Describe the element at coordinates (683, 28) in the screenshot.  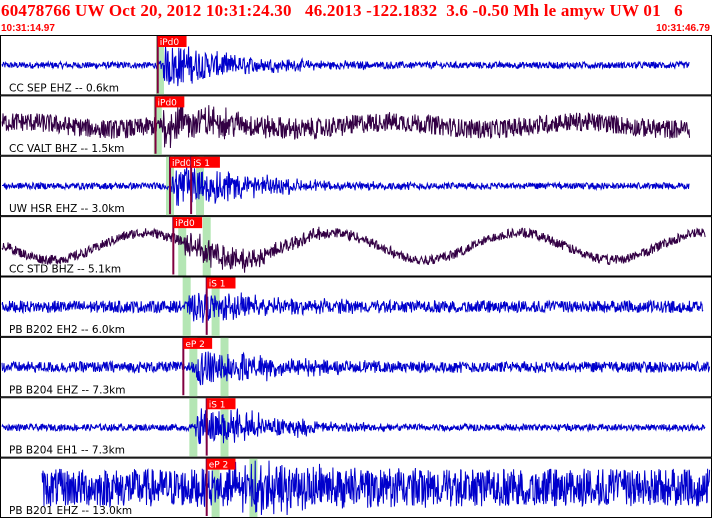
I see `end-time-label: 10:31:46.79` at that location.